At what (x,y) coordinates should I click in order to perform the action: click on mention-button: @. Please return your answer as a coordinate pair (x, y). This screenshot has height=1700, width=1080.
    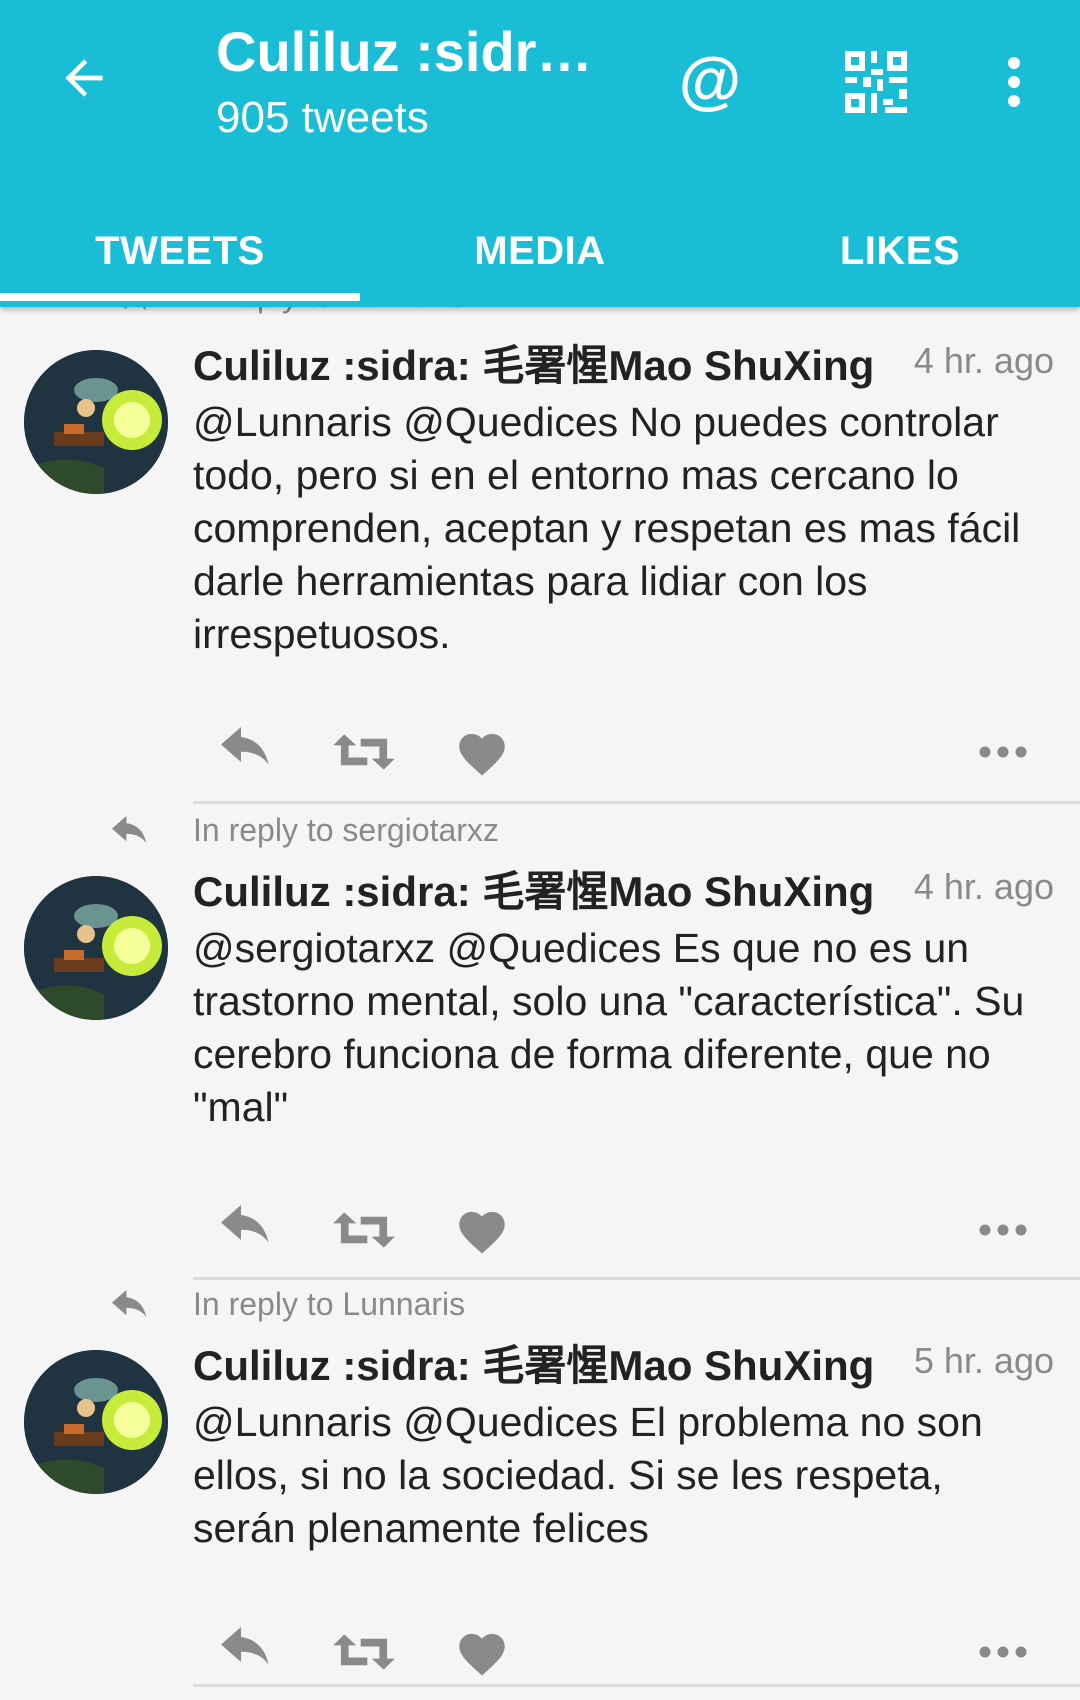
    Looking at the image, I should click on (710, 80).